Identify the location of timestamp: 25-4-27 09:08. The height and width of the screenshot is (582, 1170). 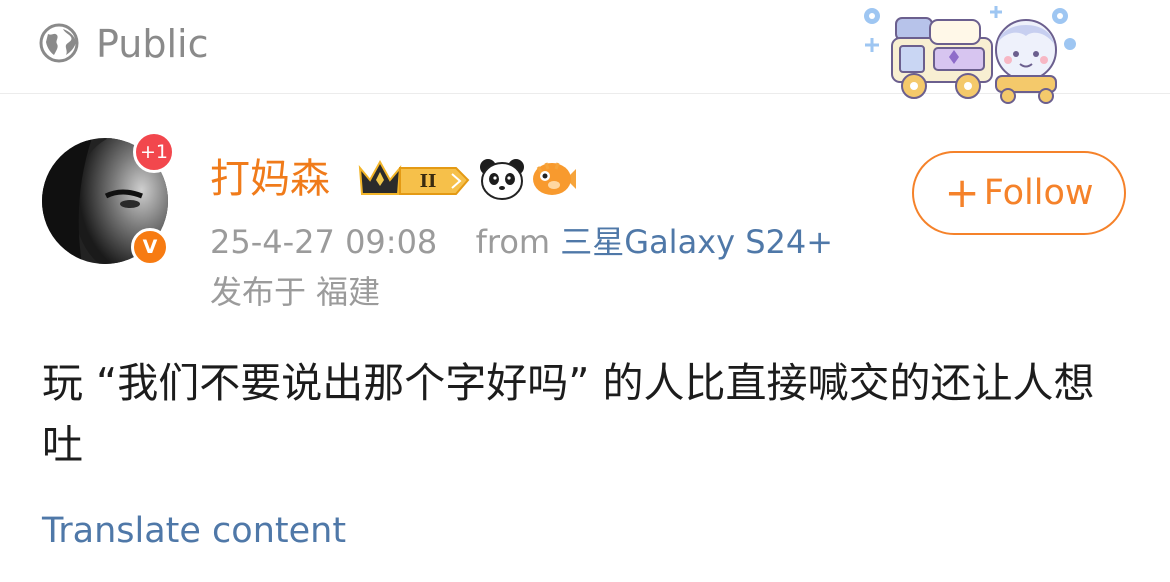
(324, 242).